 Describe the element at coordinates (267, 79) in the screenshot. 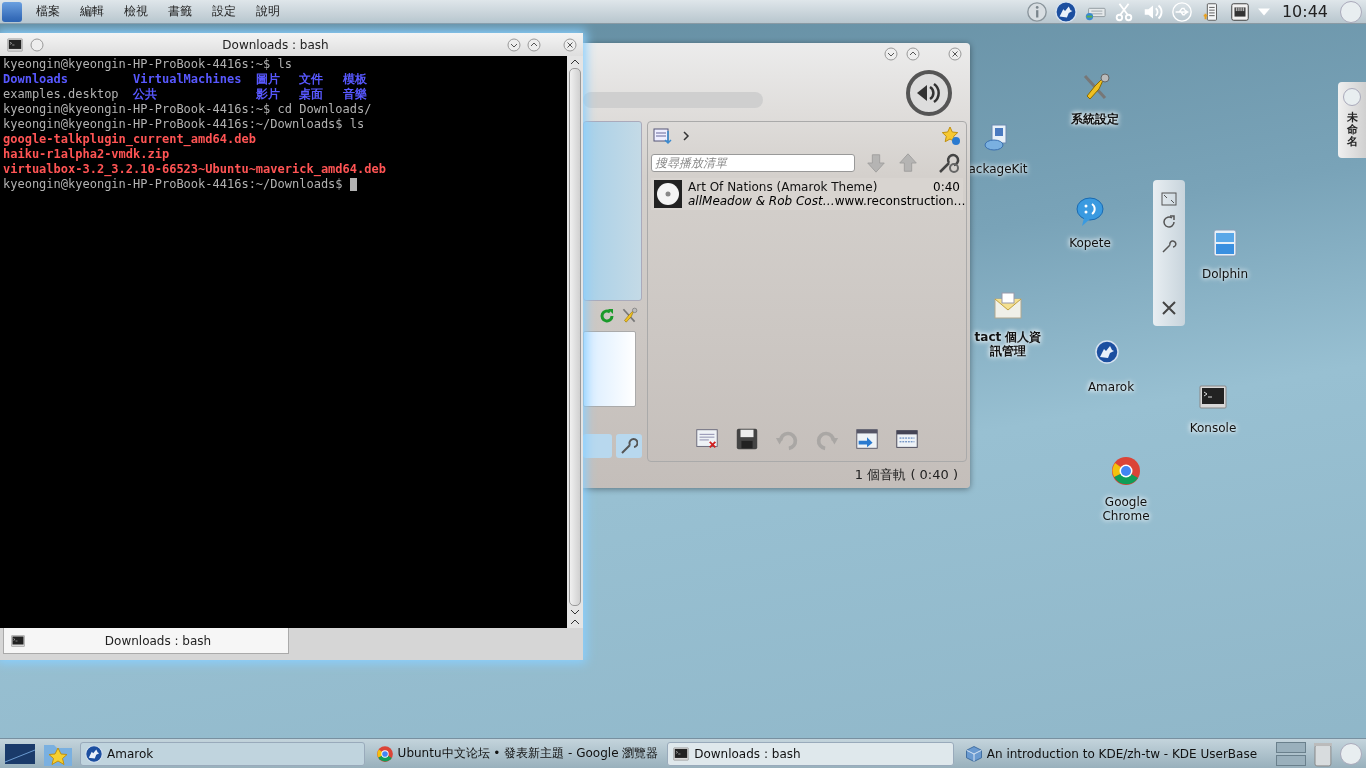

I see `file-name: 圖片` at that location.